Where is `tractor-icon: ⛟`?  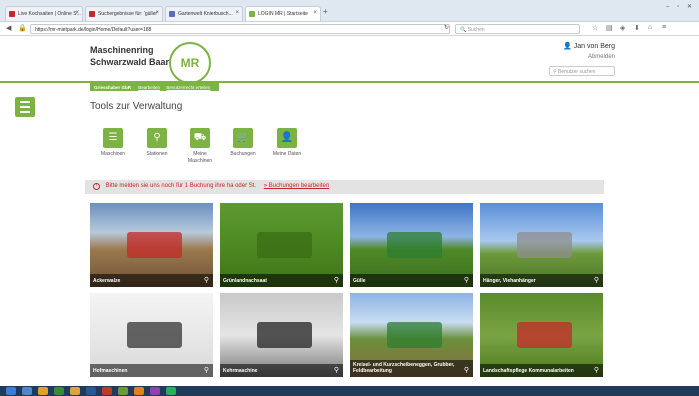 tractor-icon: ⛟ is located at coordinates (200, 138).